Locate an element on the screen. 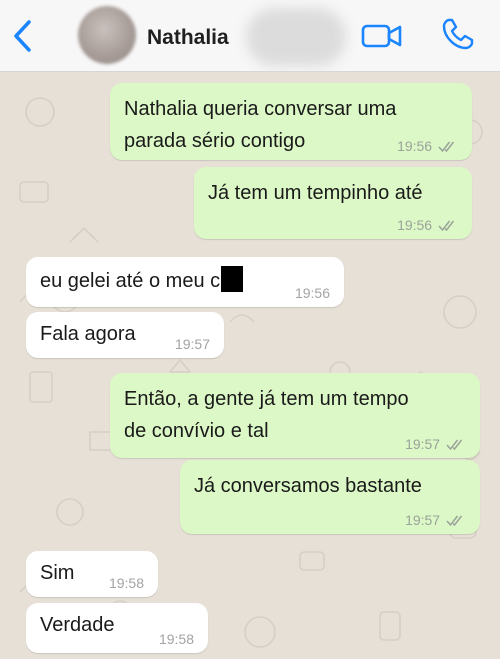  censor-block is located at coordinates (232, 279).